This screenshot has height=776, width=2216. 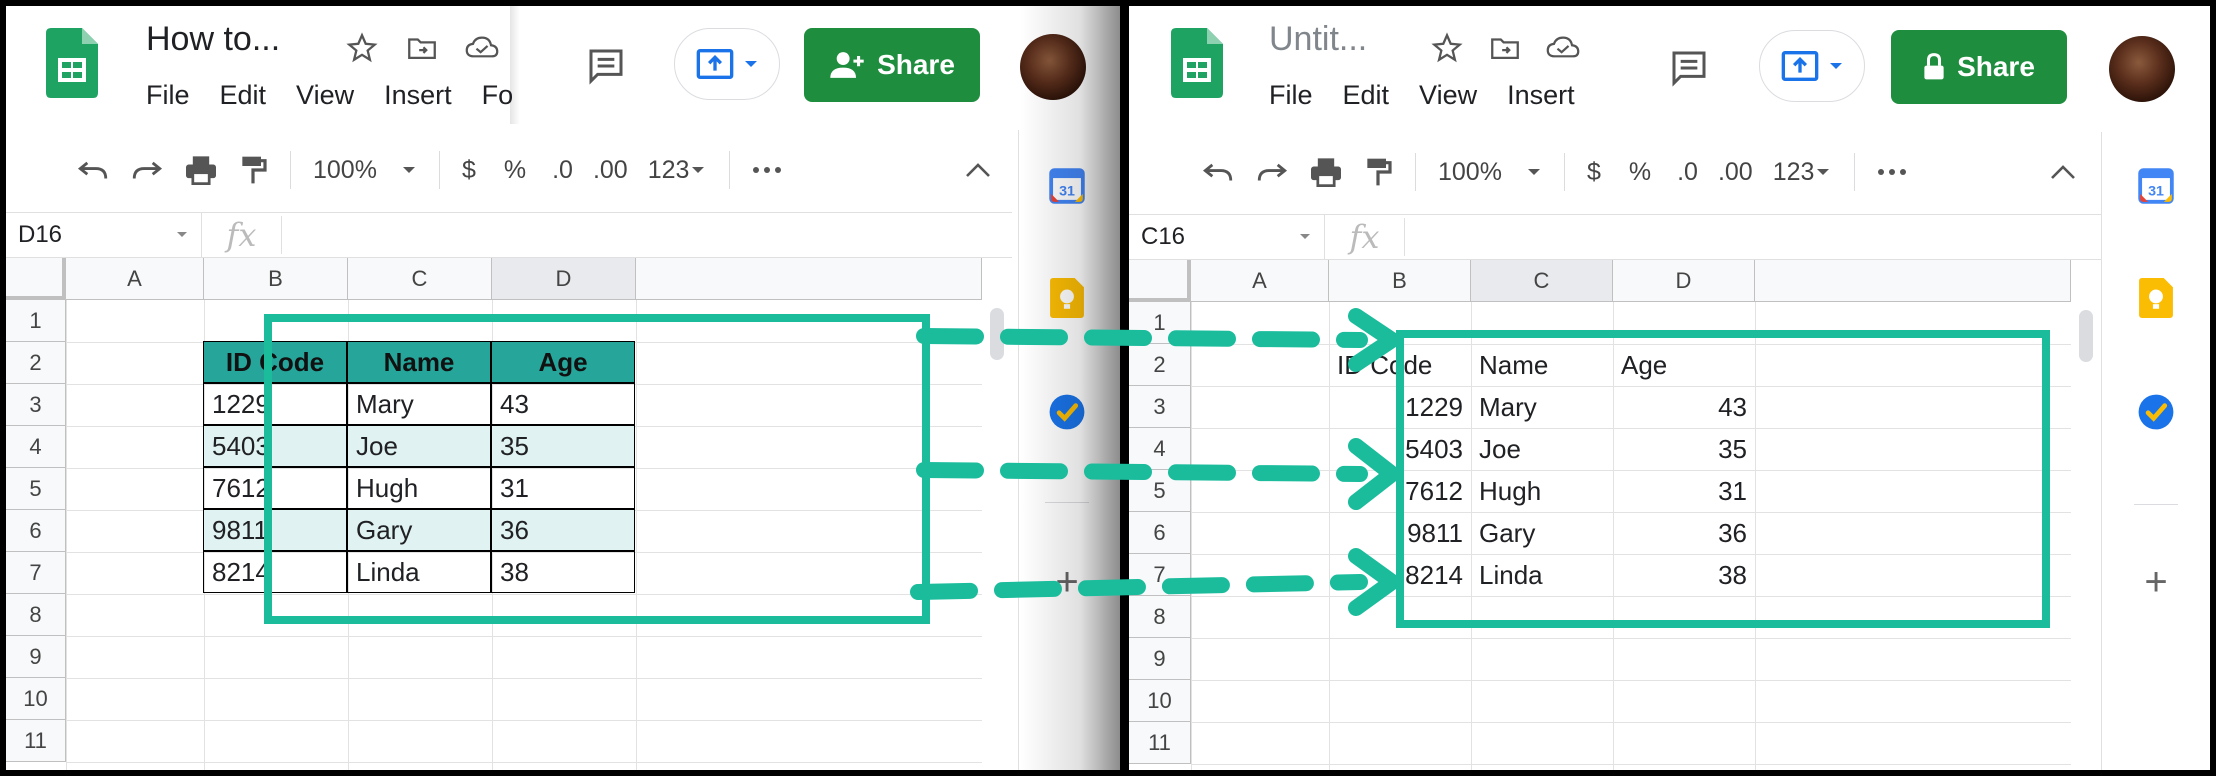 I want to click on table-header-cell: Age, so click(x=1684, y=365).